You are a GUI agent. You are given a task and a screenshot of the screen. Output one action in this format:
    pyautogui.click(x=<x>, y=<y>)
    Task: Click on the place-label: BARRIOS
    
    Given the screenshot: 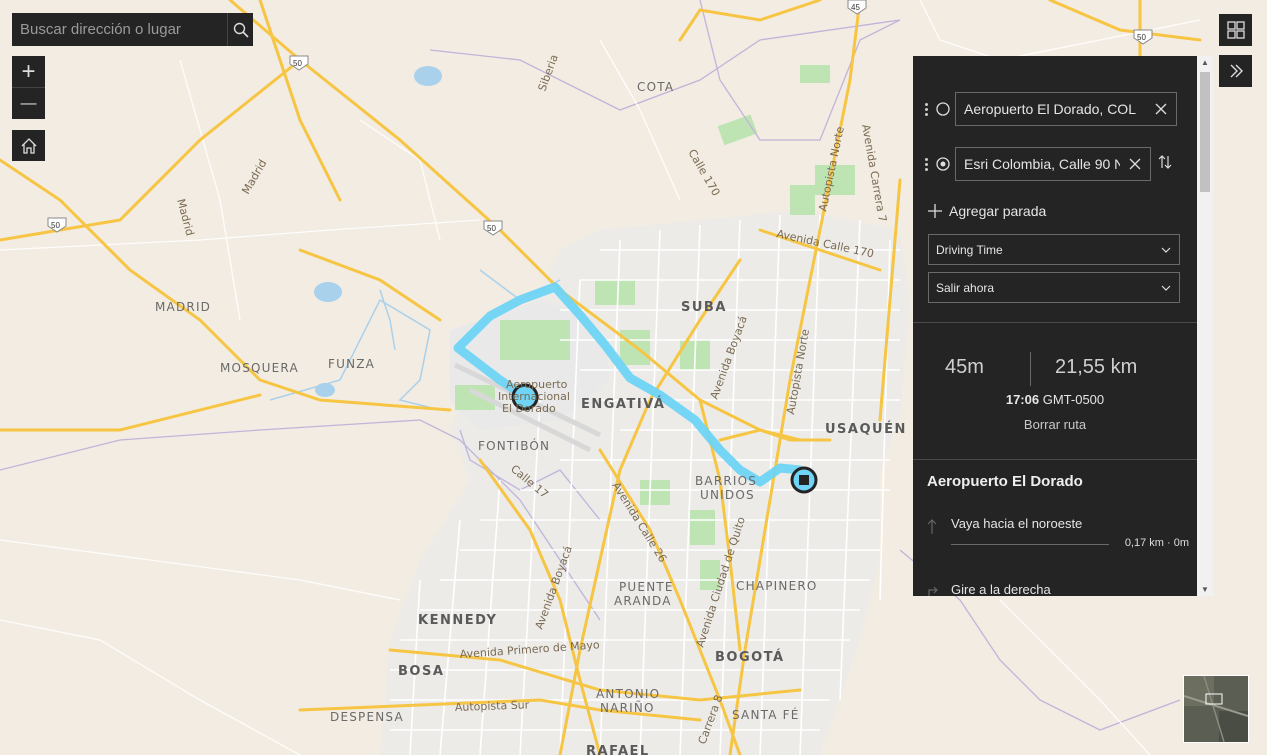 What is the action you would take?
    pyautogui.click(x=726, y=481)
    